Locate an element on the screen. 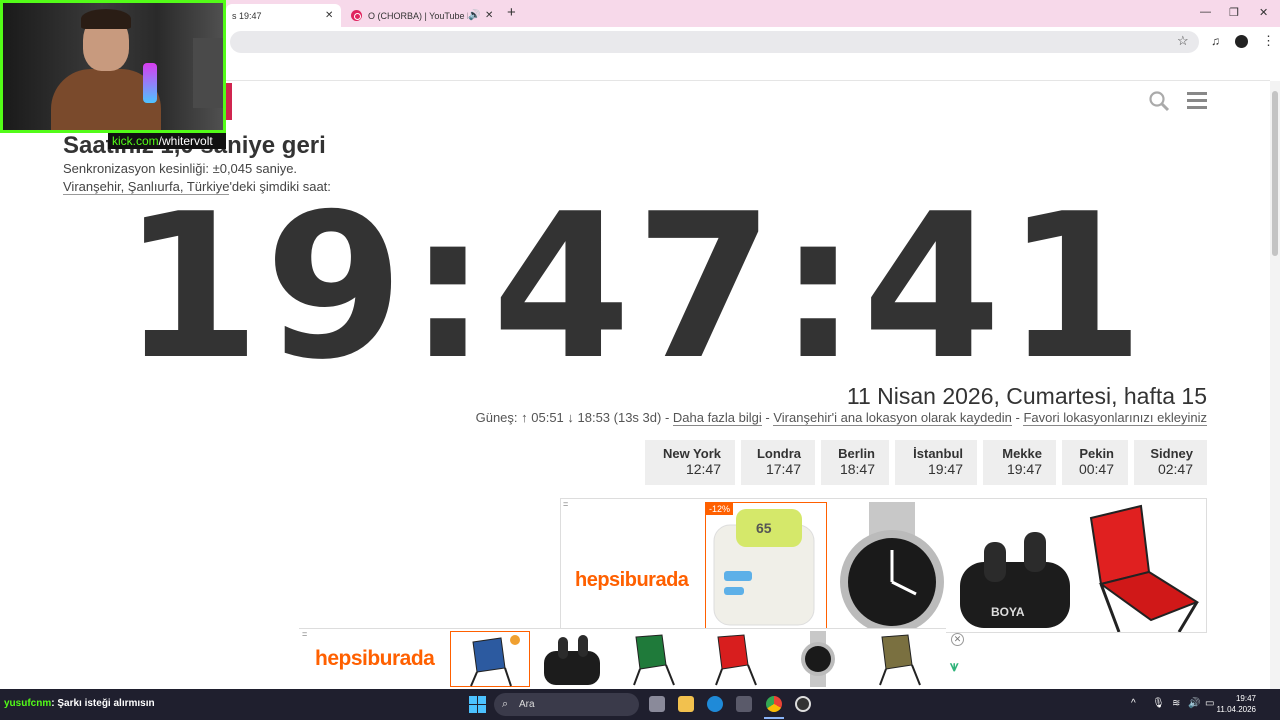  wifi-icon: ≋ is located at coordinates (1176, 703).